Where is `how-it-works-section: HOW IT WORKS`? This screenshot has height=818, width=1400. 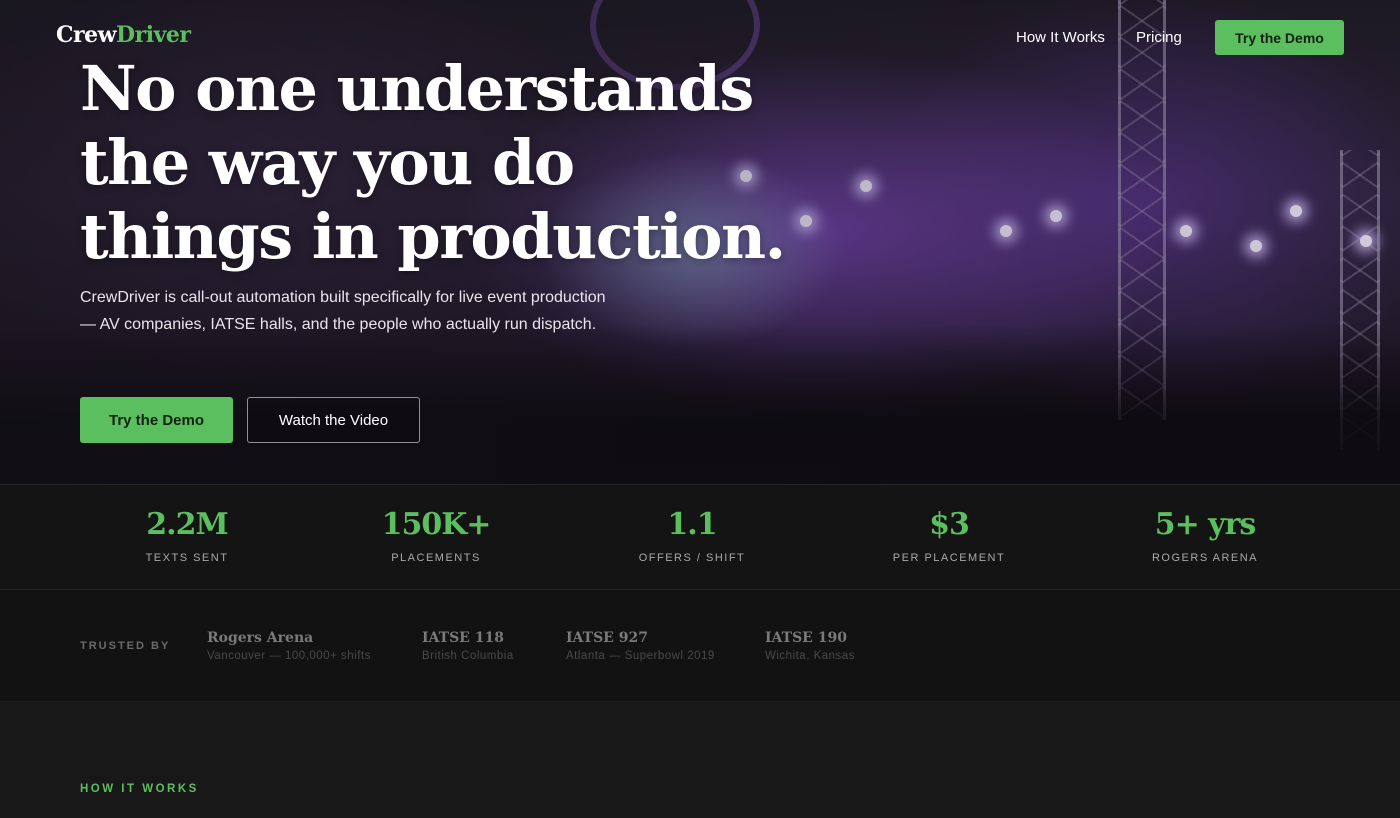 how-it-works-section: HOW IT WORKS is located at coordinates (700, 760).